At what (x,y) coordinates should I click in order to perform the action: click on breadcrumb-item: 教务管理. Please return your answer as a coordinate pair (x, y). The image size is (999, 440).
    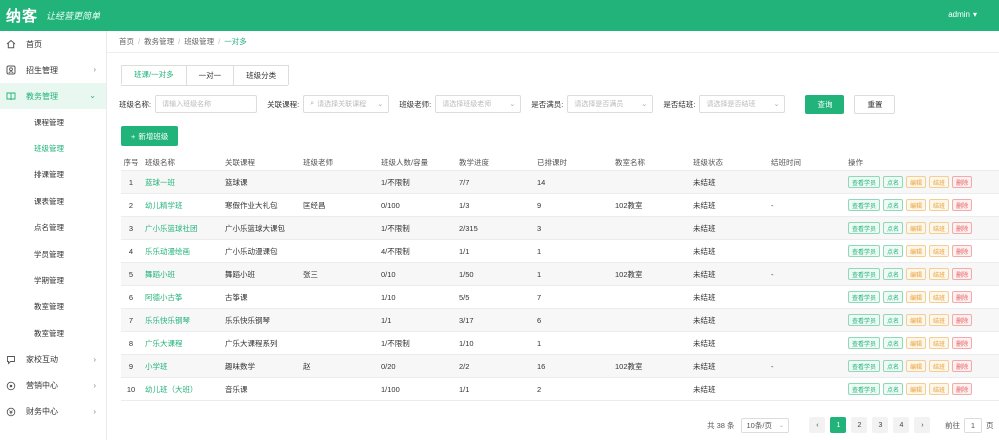
    Looking at the image, I should click on (159, 41).